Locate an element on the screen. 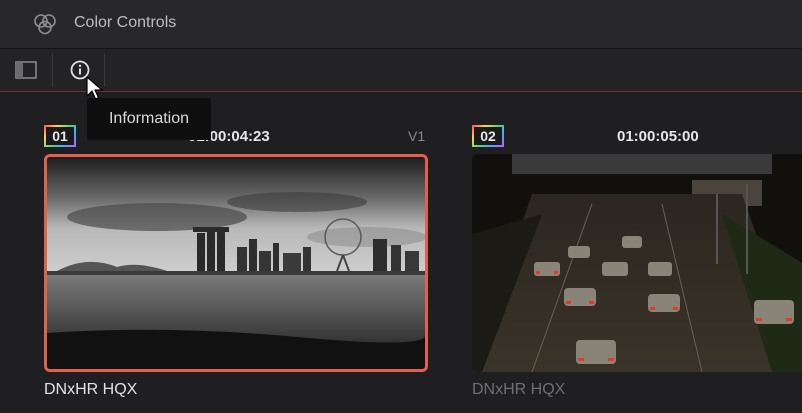 This screenshot has width=802, height=413. sidebar-toggle-icon is located at coordinates (26, 70).